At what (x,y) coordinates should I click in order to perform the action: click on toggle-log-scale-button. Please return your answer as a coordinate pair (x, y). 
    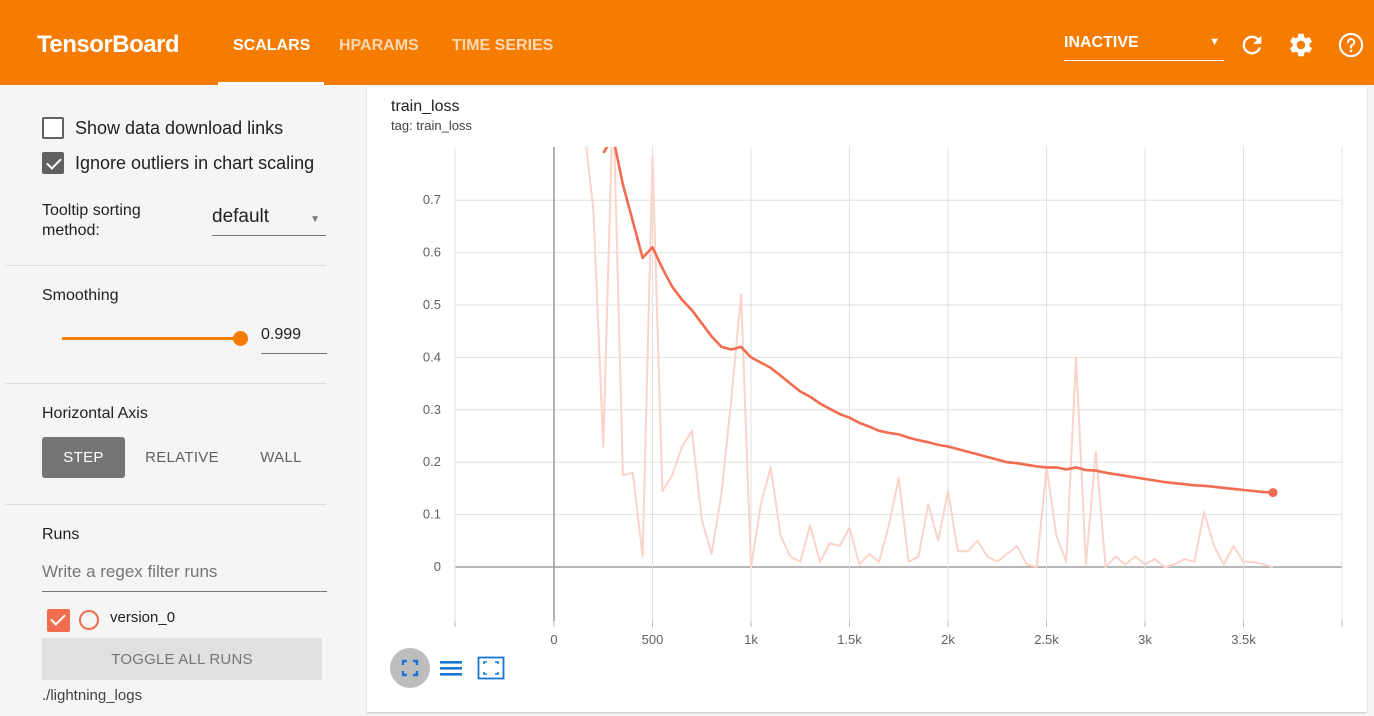
    Looking at the image, I should click on (451, 669).